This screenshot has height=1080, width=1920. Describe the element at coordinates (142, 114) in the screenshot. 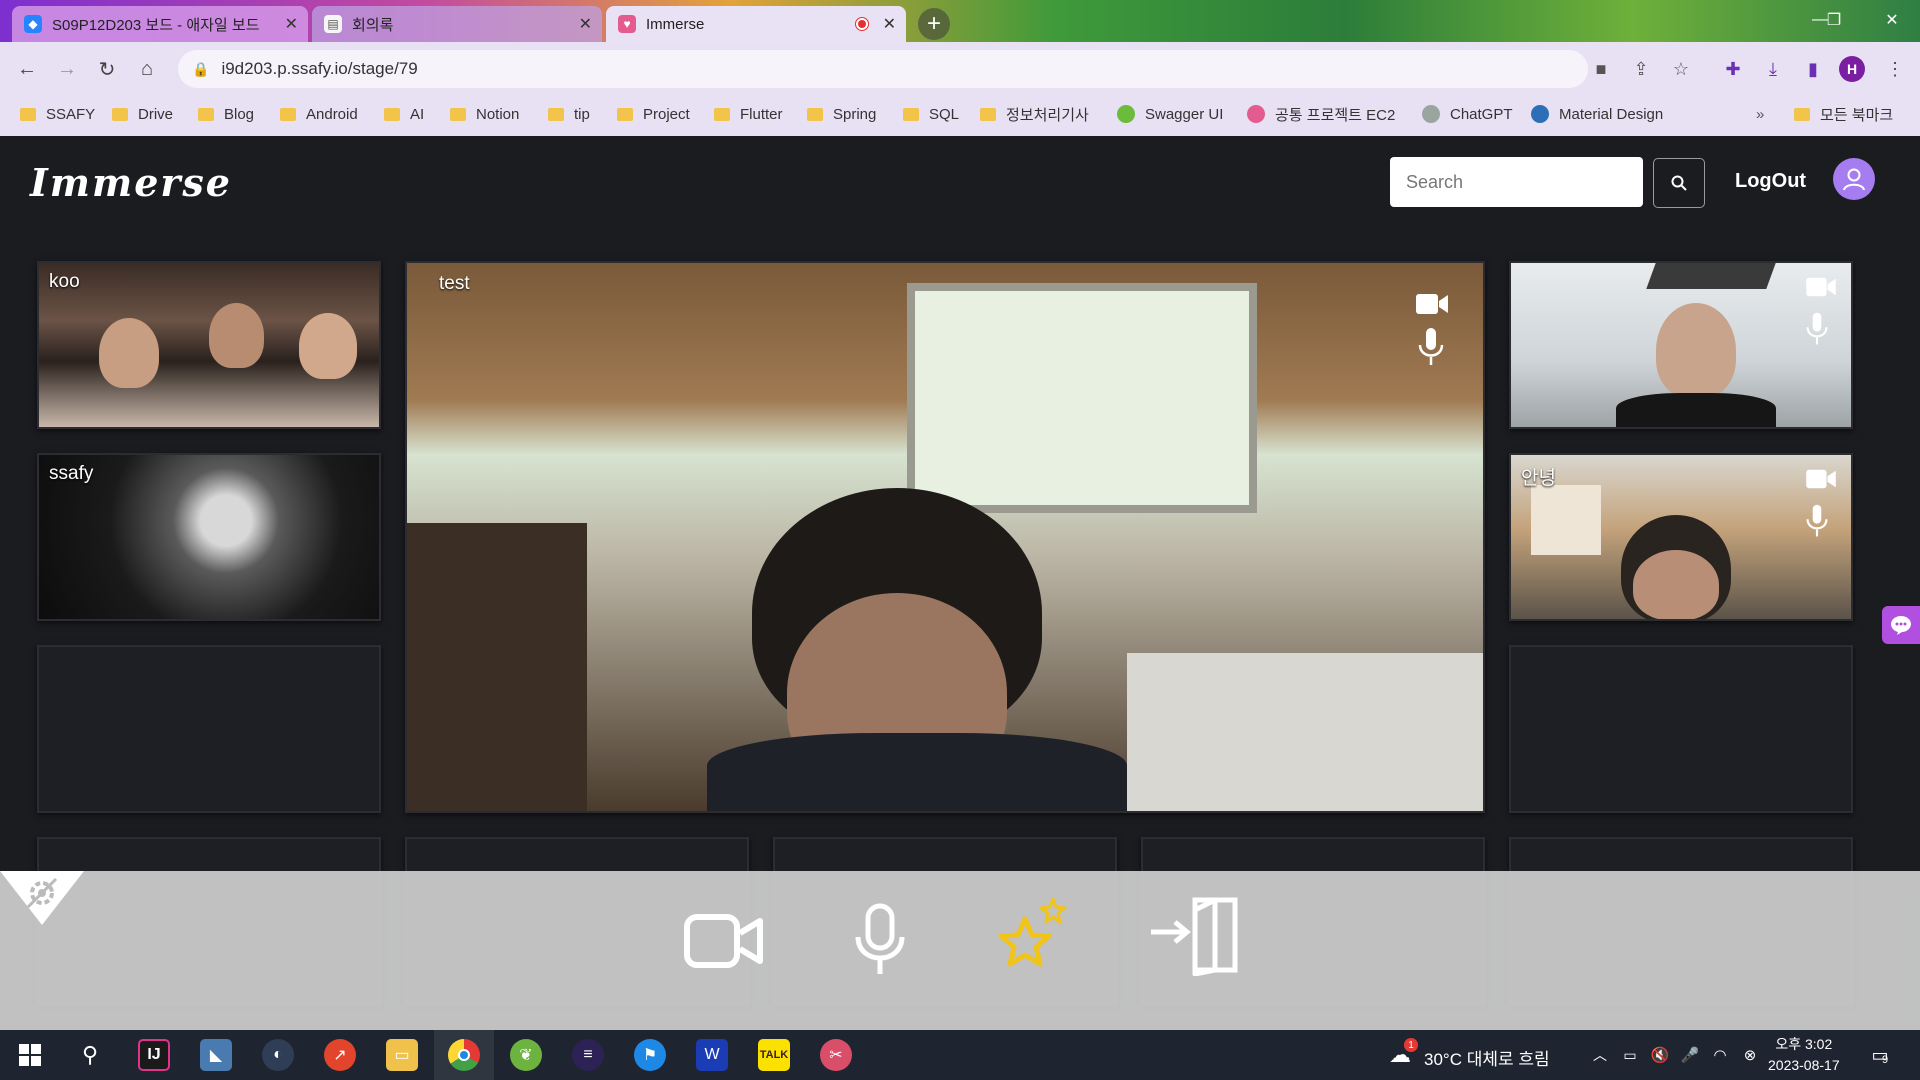

I see `bookmark-drive: Drive` at that location.